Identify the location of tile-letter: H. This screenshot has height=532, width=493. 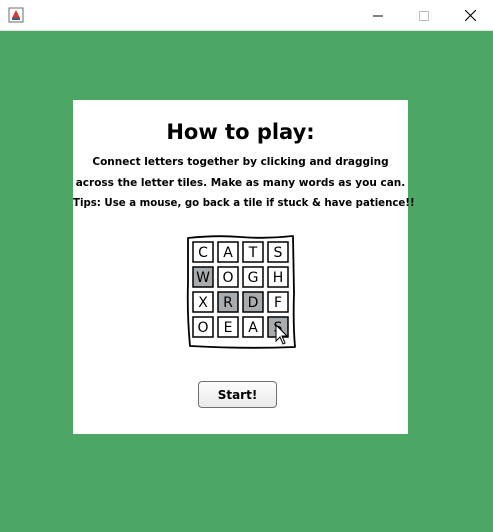
(278, 278).